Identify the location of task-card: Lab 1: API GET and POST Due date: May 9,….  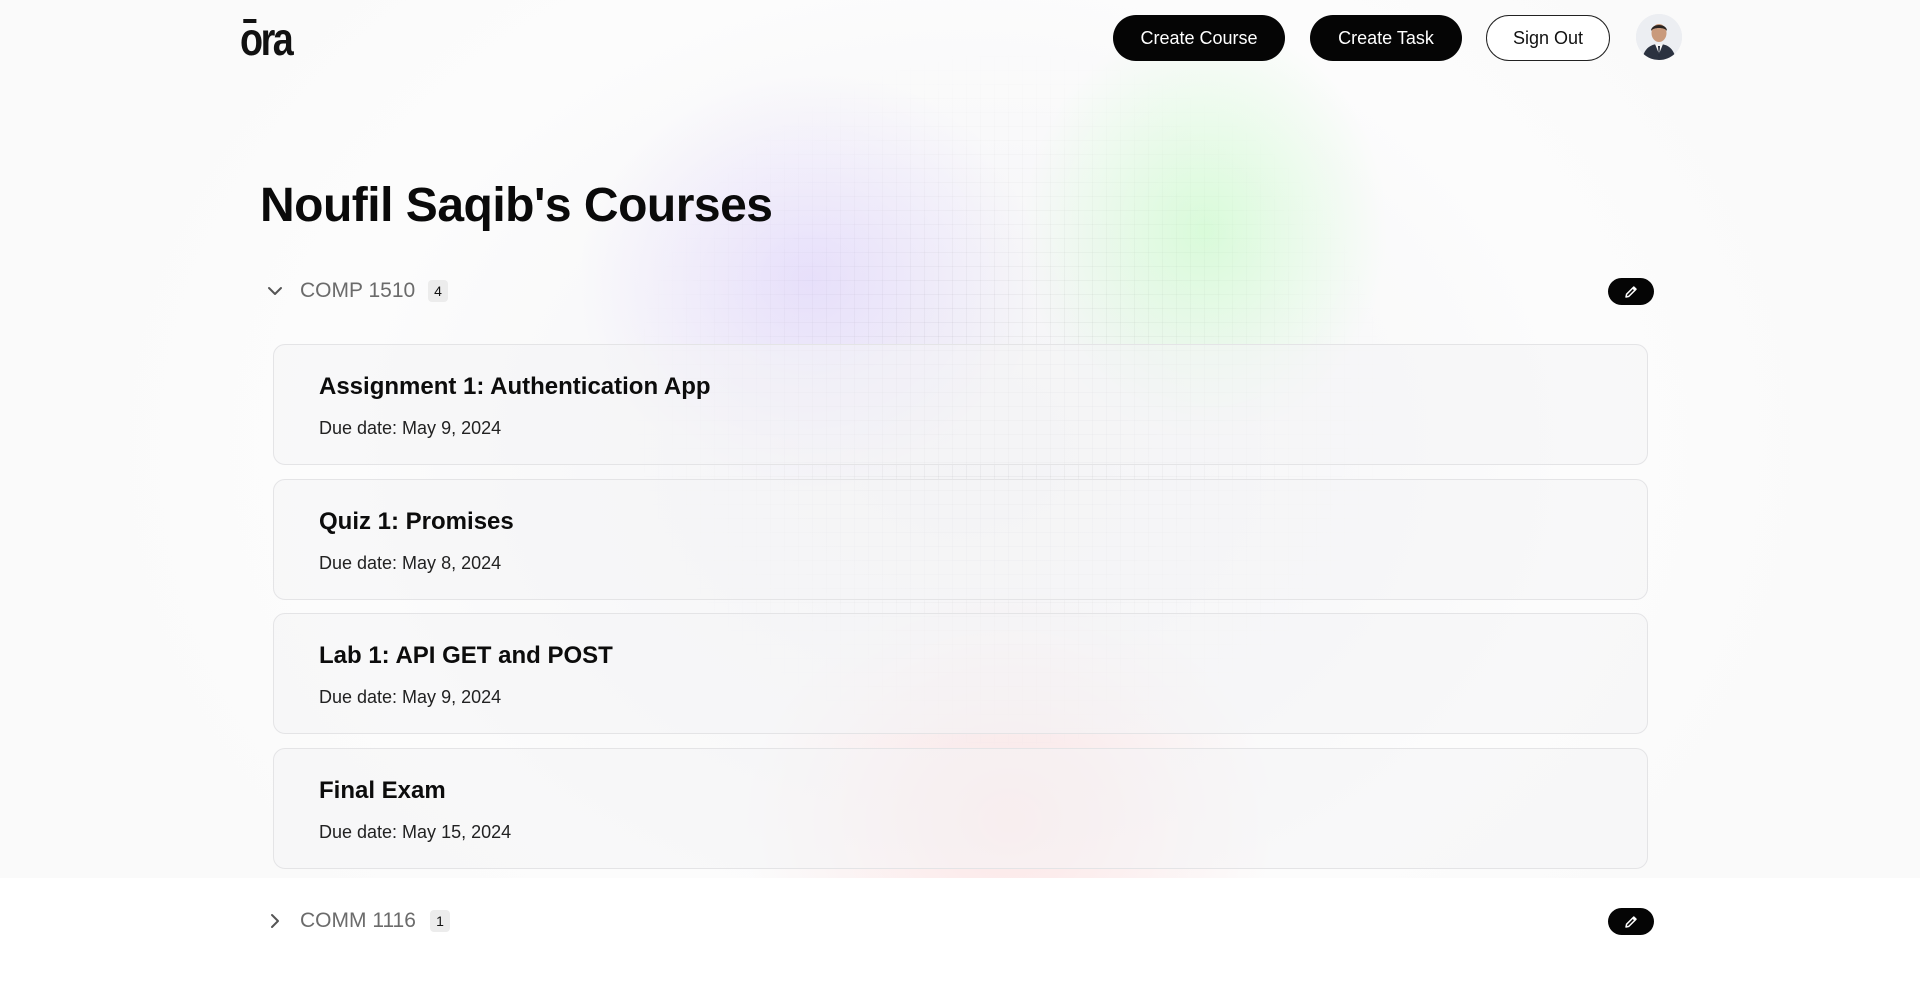
(960, 673).